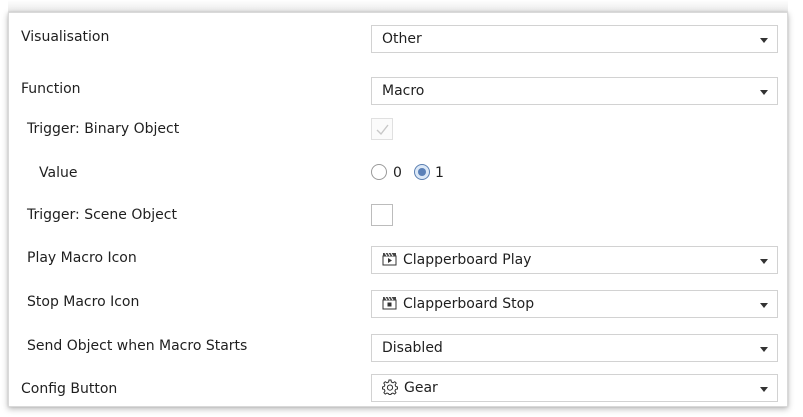  I want to click on trigger-scene-label: Trigger: Scene Object, so click(102, 215).